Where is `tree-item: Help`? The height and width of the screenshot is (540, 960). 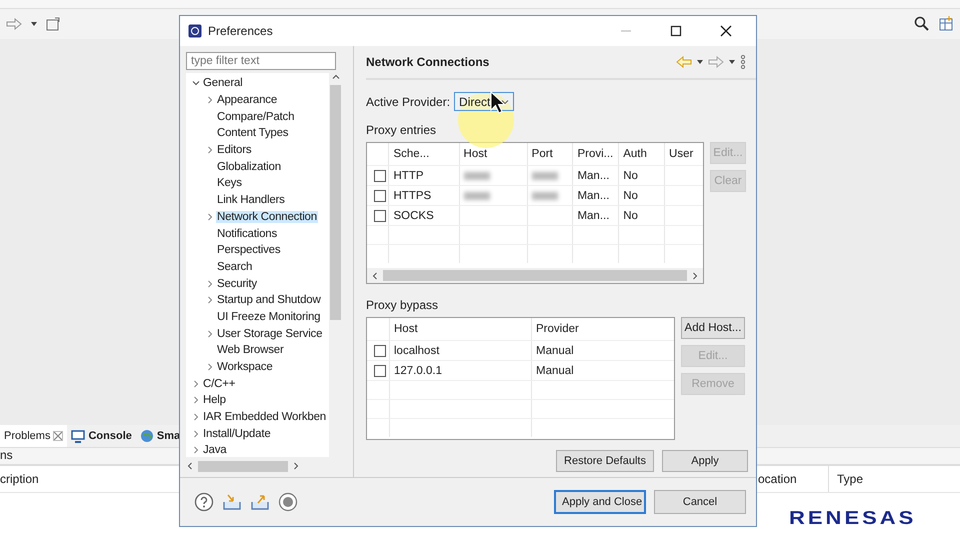 tree-item: Help is located at coordinates (214, 400).